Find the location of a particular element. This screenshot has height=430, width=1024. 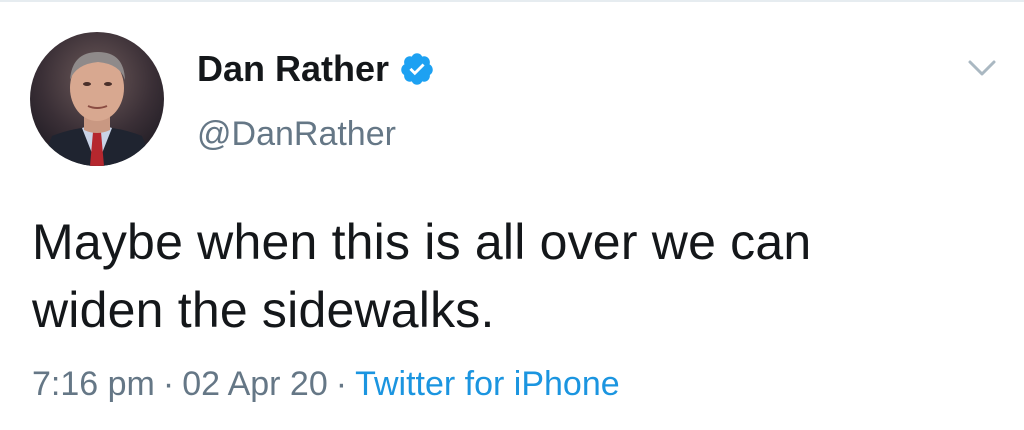

chevron-down-icon is located at coordinates (982, 68).